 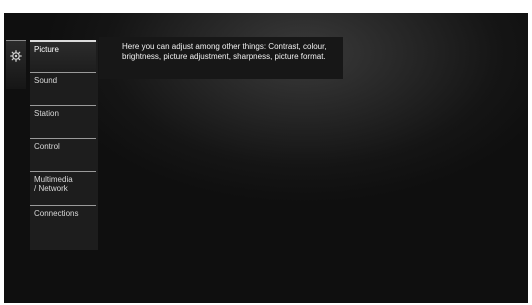 What do you see at coordinates (46, 80) in the screenshot?
I see `menu-item-label: Sound` at bounding box center [46, 80].